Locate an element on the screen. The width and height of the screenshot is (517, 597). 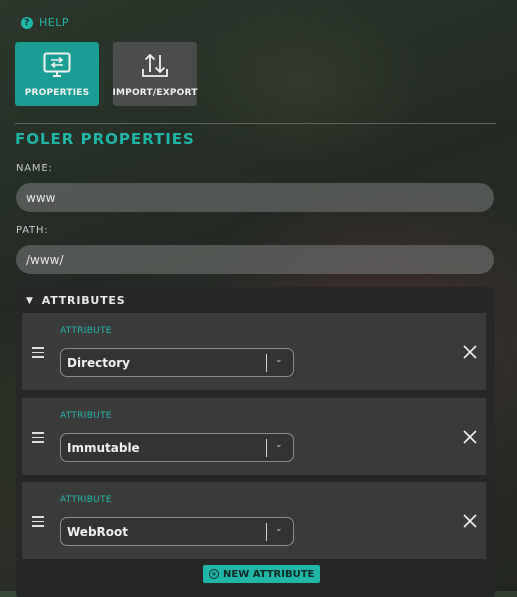
tab-import-export: IMPORT/EXPORT is located at coordinates (155, 74).